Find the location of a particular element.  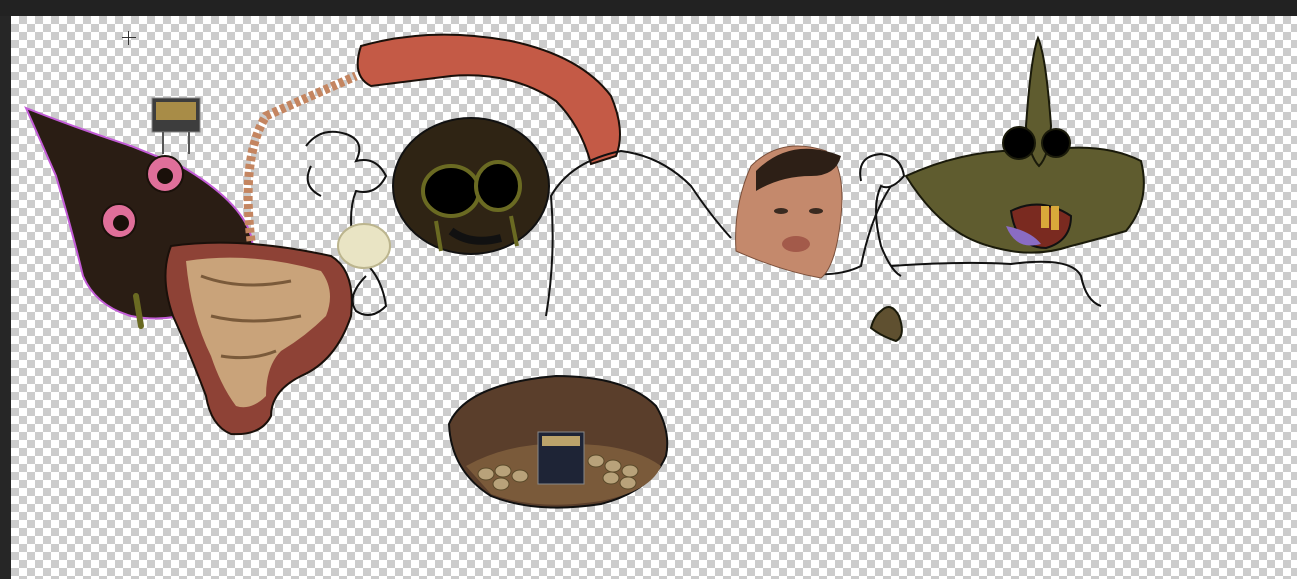

right-arm-scribble is located at coordinates (882, 214).